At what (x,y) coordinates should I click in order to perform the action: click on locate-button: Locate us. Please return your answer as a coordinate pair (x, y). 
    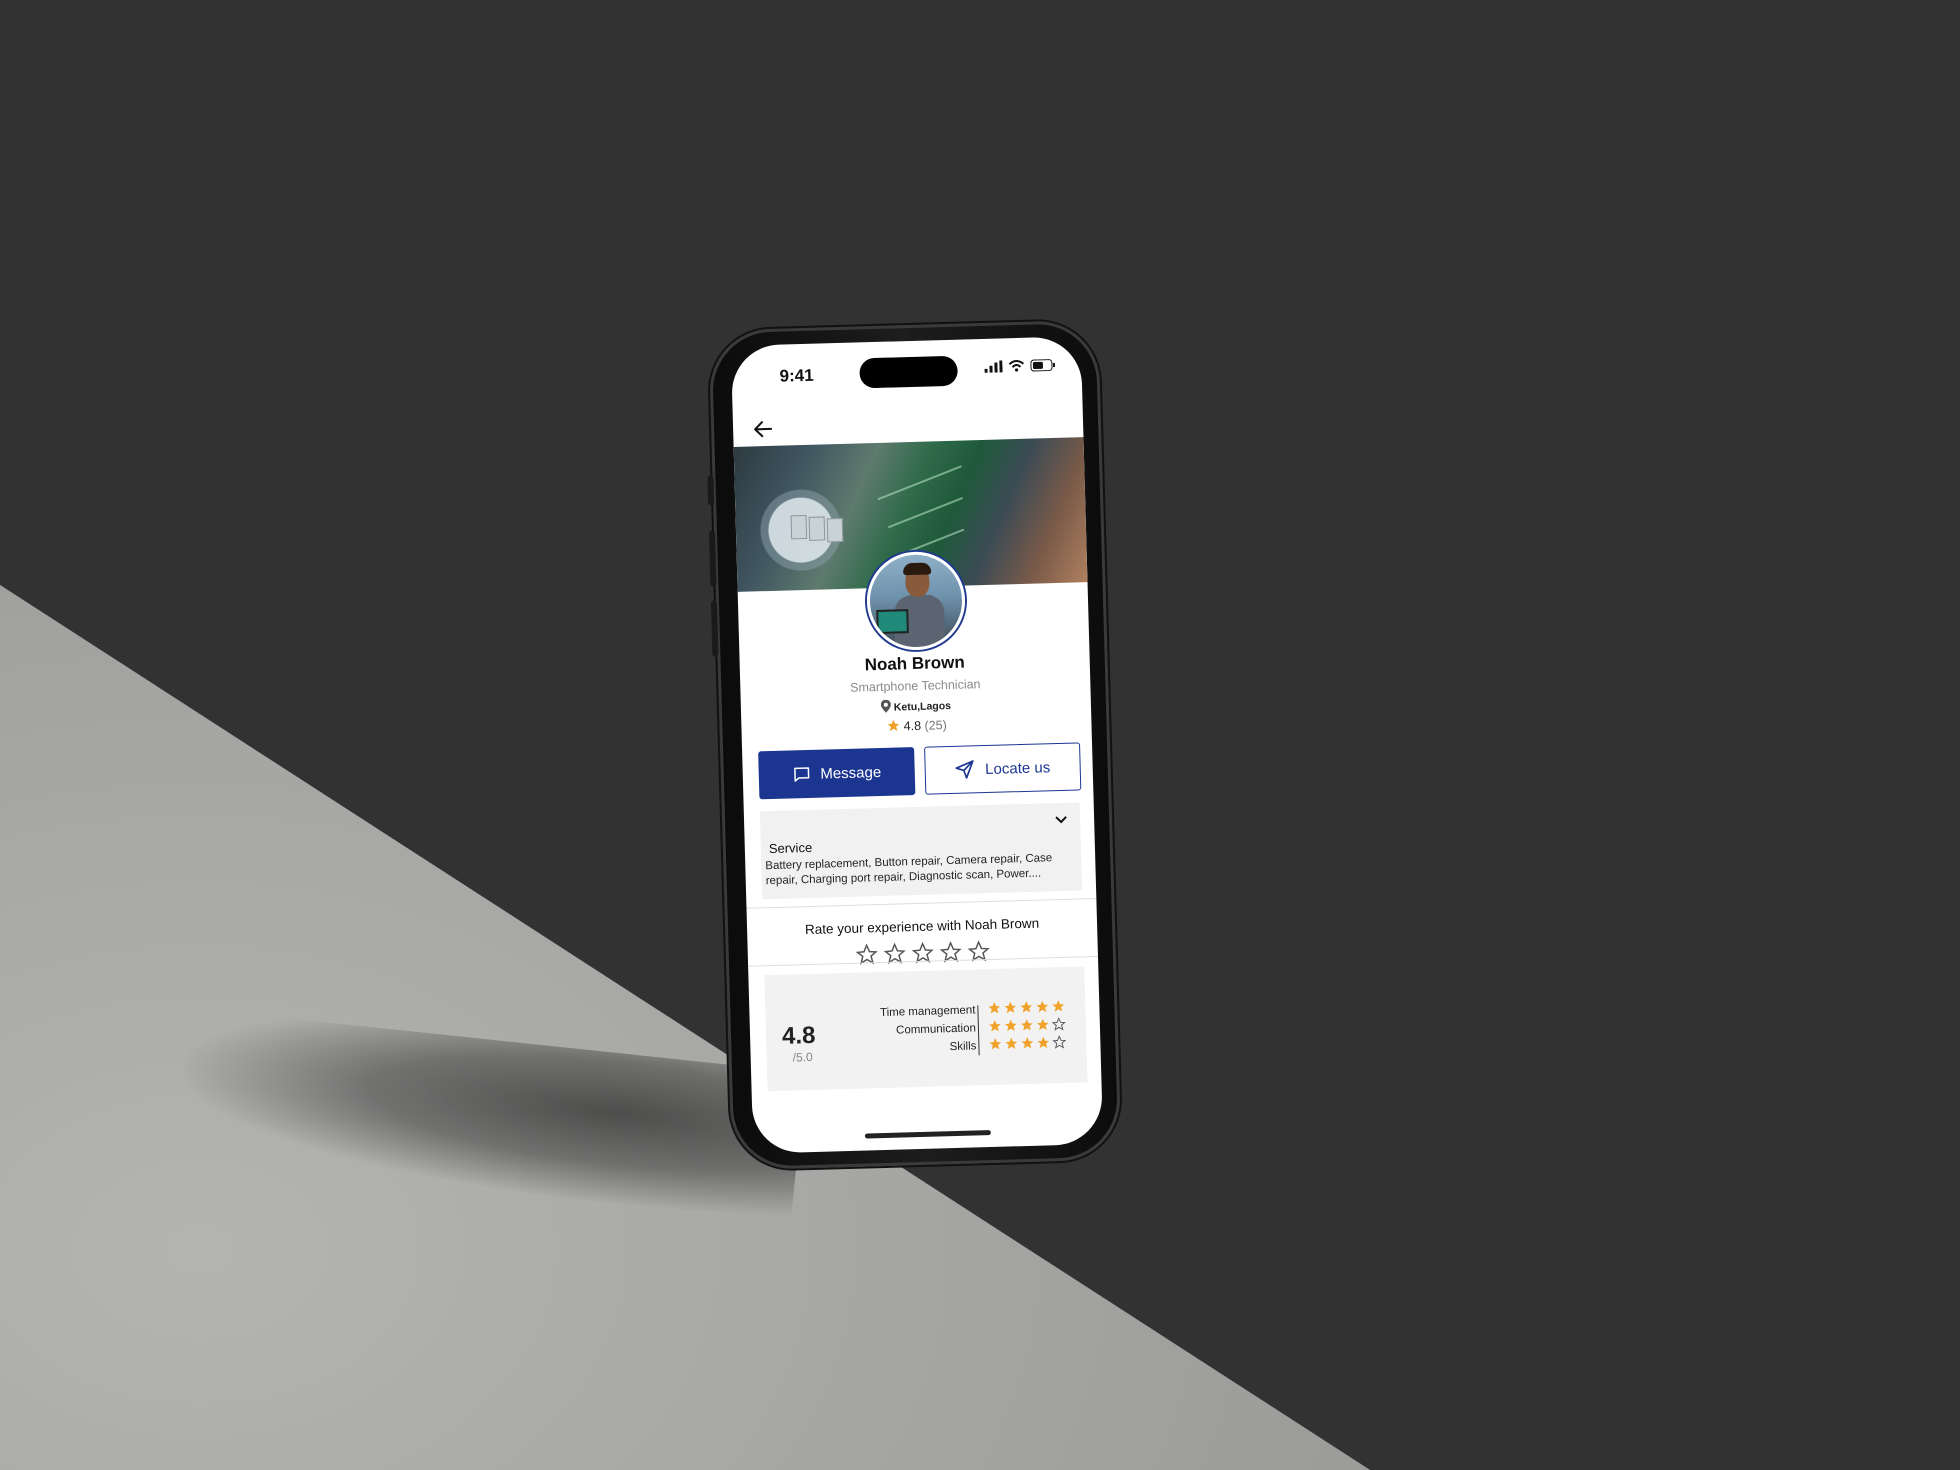
    Looking at the image, I should click on (1003, 768).